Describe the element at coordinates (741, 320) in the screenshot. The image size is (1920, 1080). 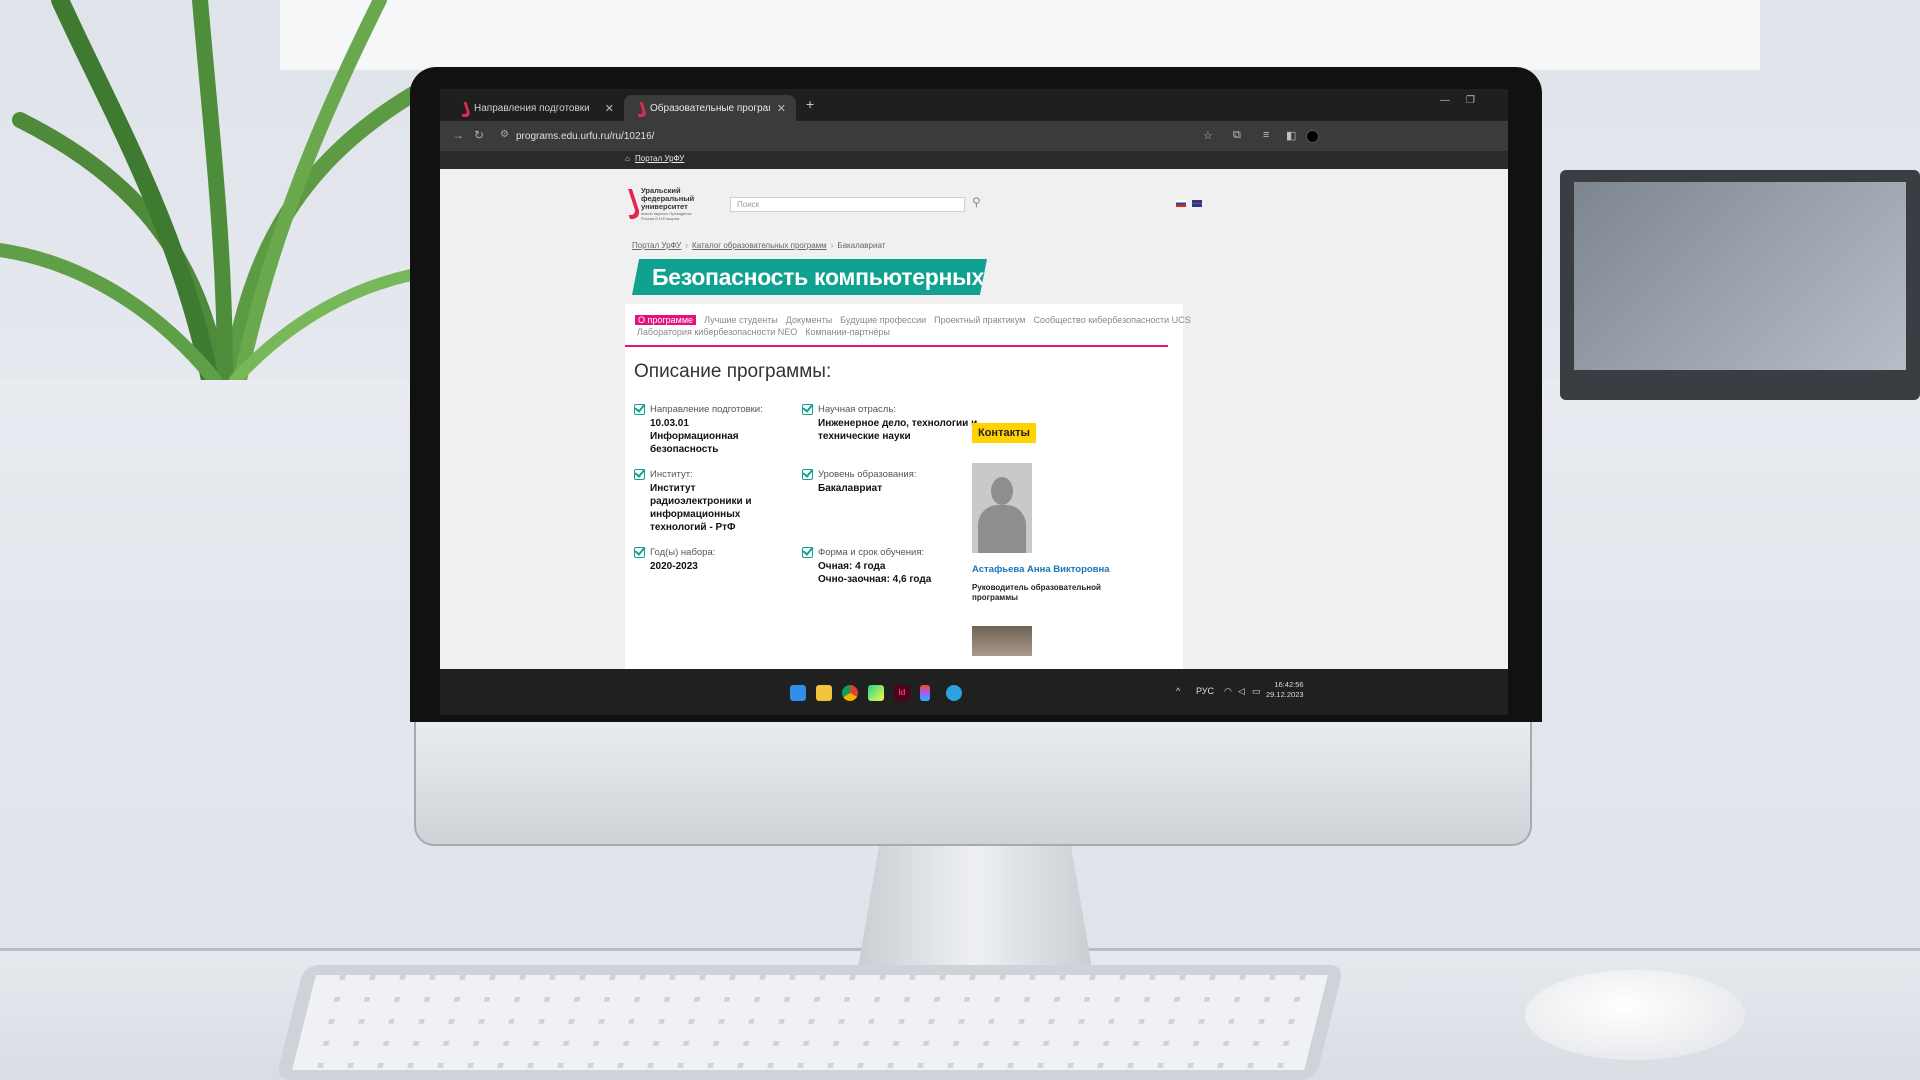
I see `tab-best-students: Лучшие студенты` at that location.